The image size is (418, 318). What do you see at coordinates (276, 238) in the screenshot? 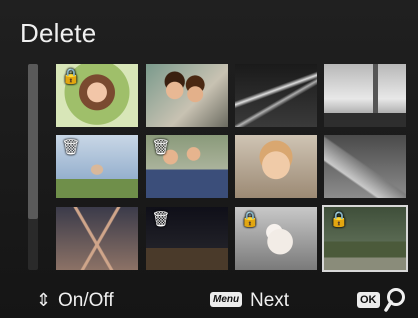
I see `thumbnail-teddy-bear: 🔒` at bounding box center [276, 238].